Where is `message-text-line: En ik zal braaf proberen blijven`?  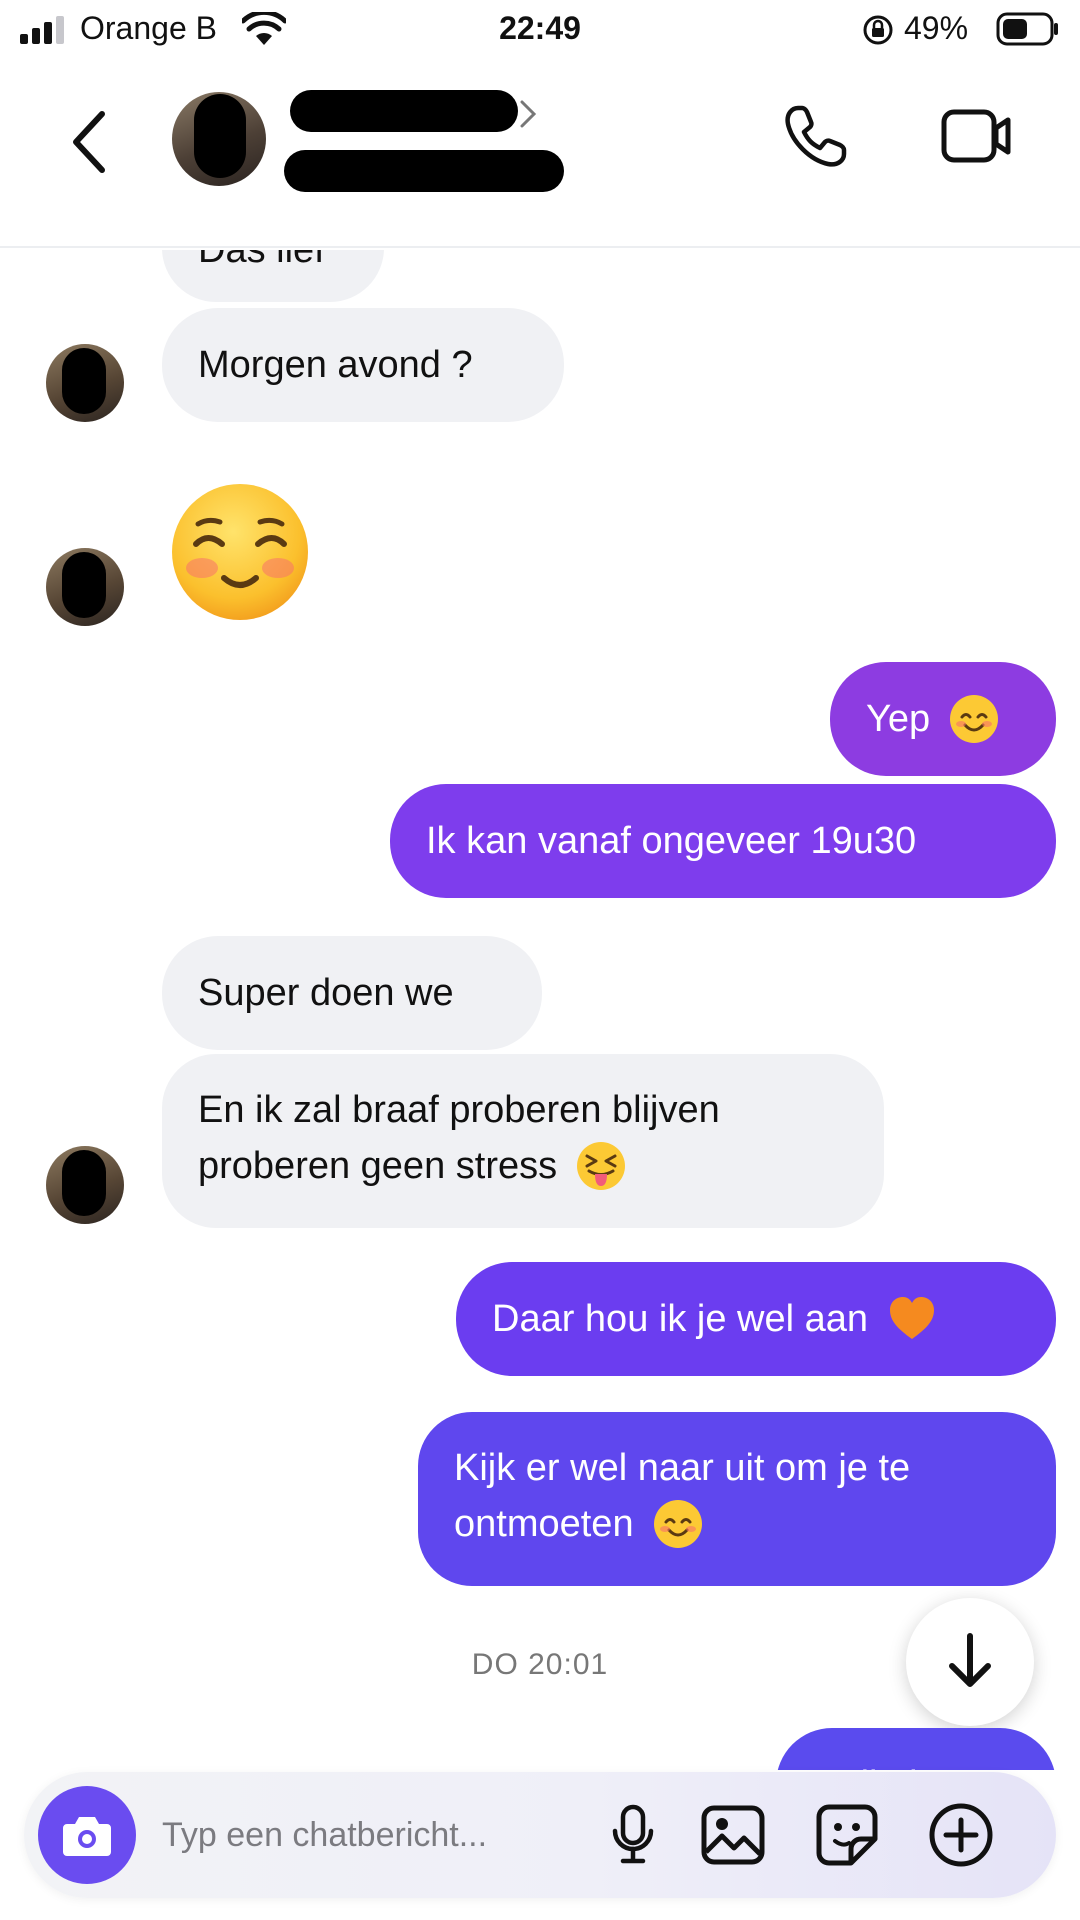 message-text-line: En ik zal braaf proberen blijven is located at coordinates (459, 1110).